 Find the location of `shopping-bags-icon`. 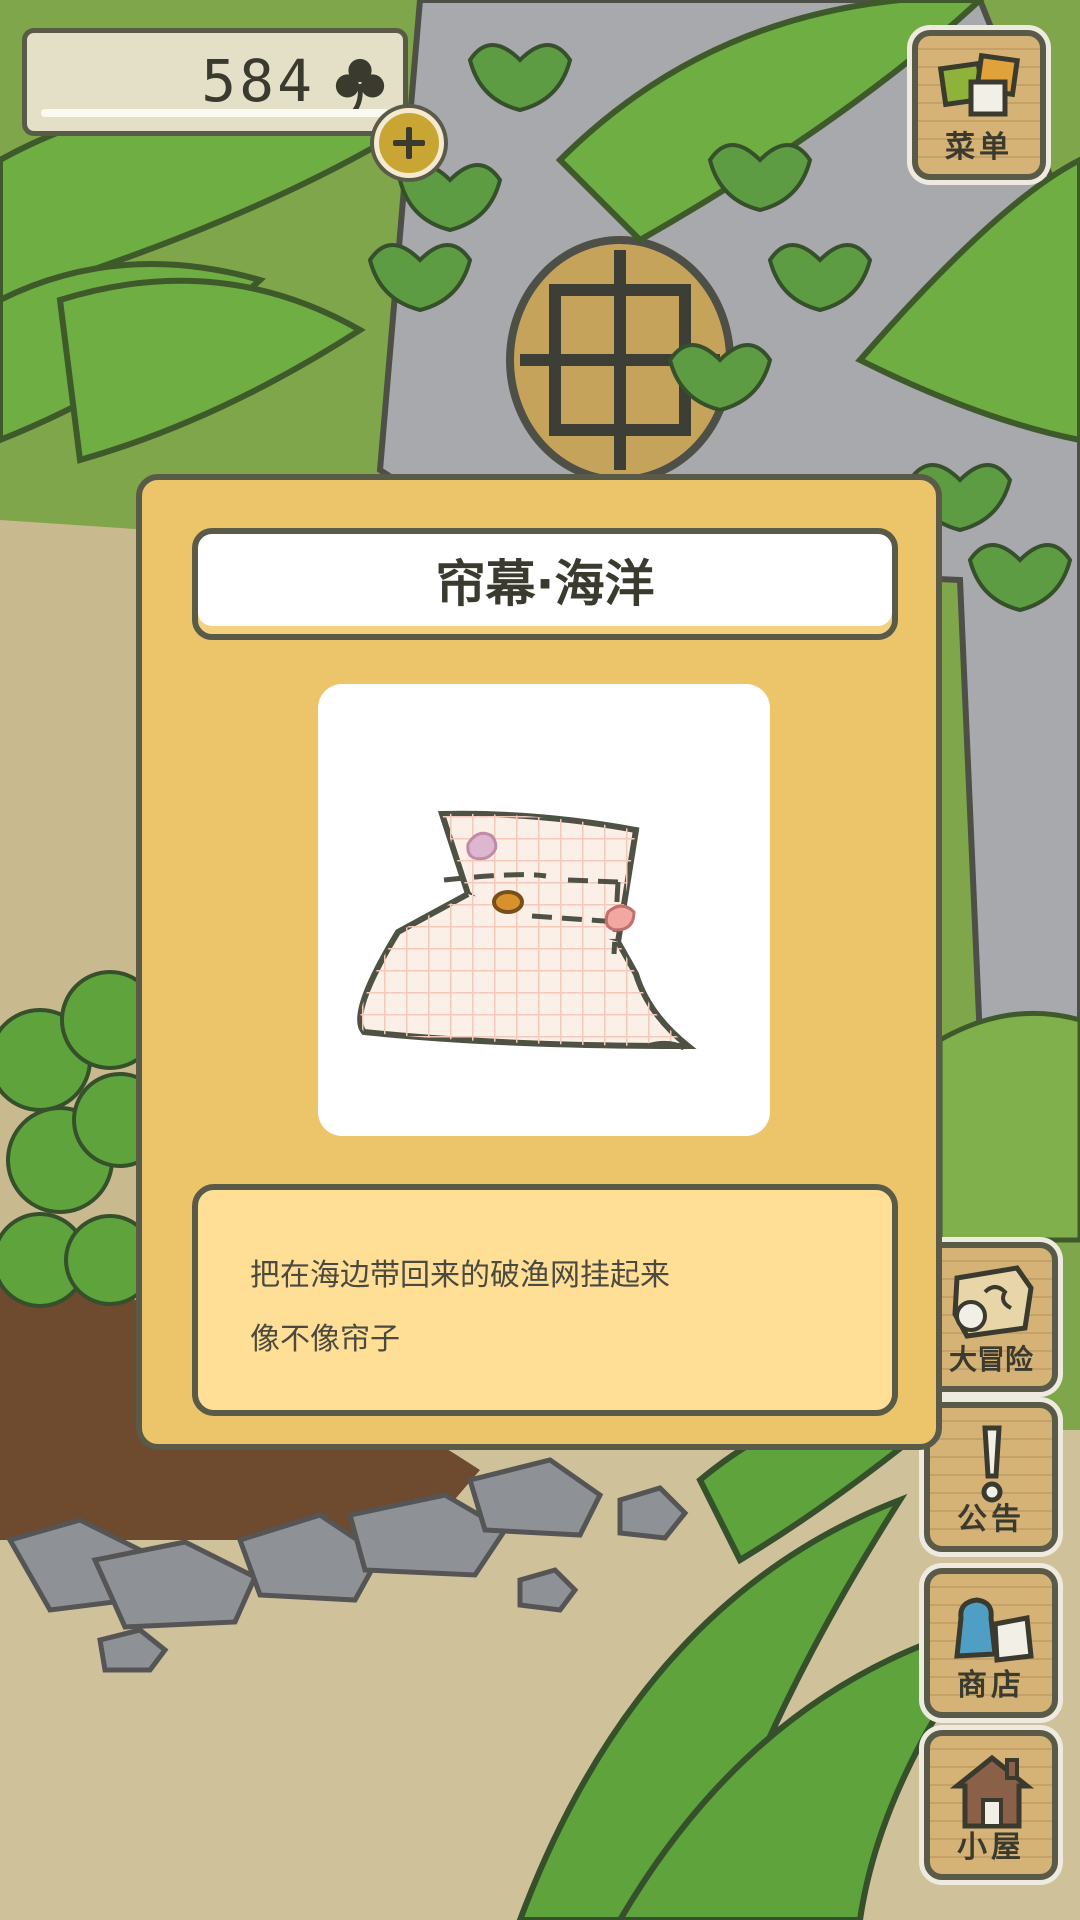

shopping-bags-icon is located at coordinates (994, 1630).